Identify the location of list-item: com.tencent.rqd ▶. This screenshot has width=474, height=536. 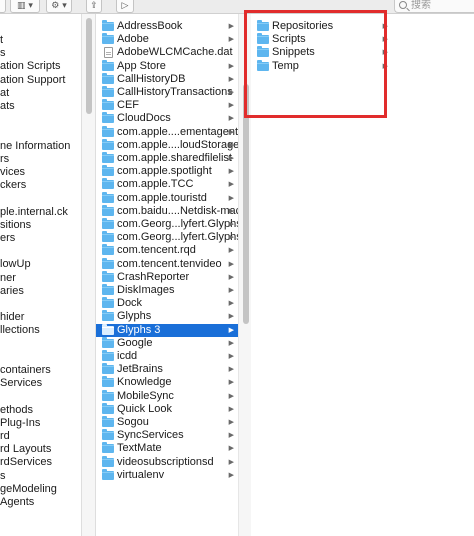
(167, 250).